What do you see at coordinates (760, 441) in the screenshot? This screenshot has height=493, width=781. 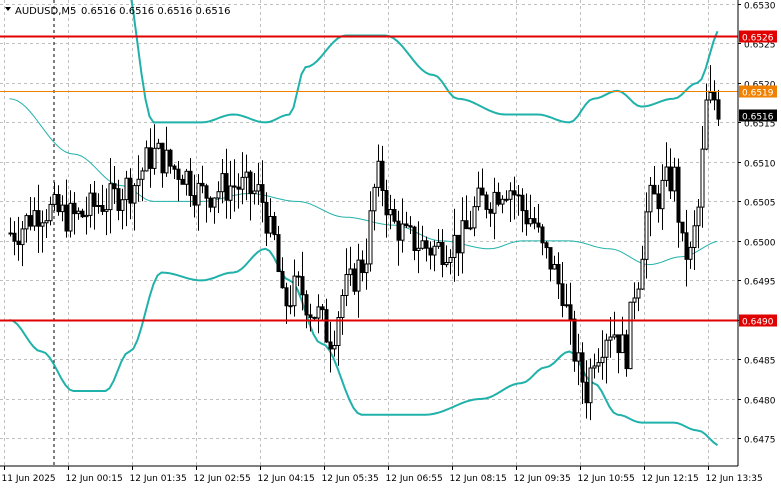 I see `price-tick-label: 0.6475` at bounding box center [760, 441].